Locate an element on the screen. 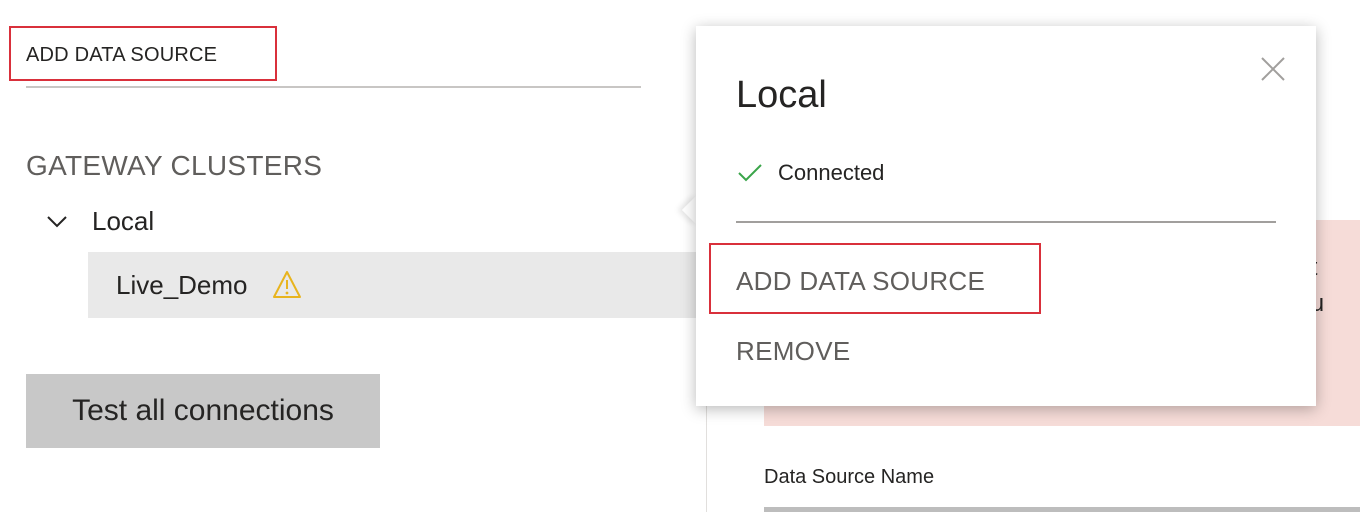  cluster-label: Local is located at coordinates (123, 220).